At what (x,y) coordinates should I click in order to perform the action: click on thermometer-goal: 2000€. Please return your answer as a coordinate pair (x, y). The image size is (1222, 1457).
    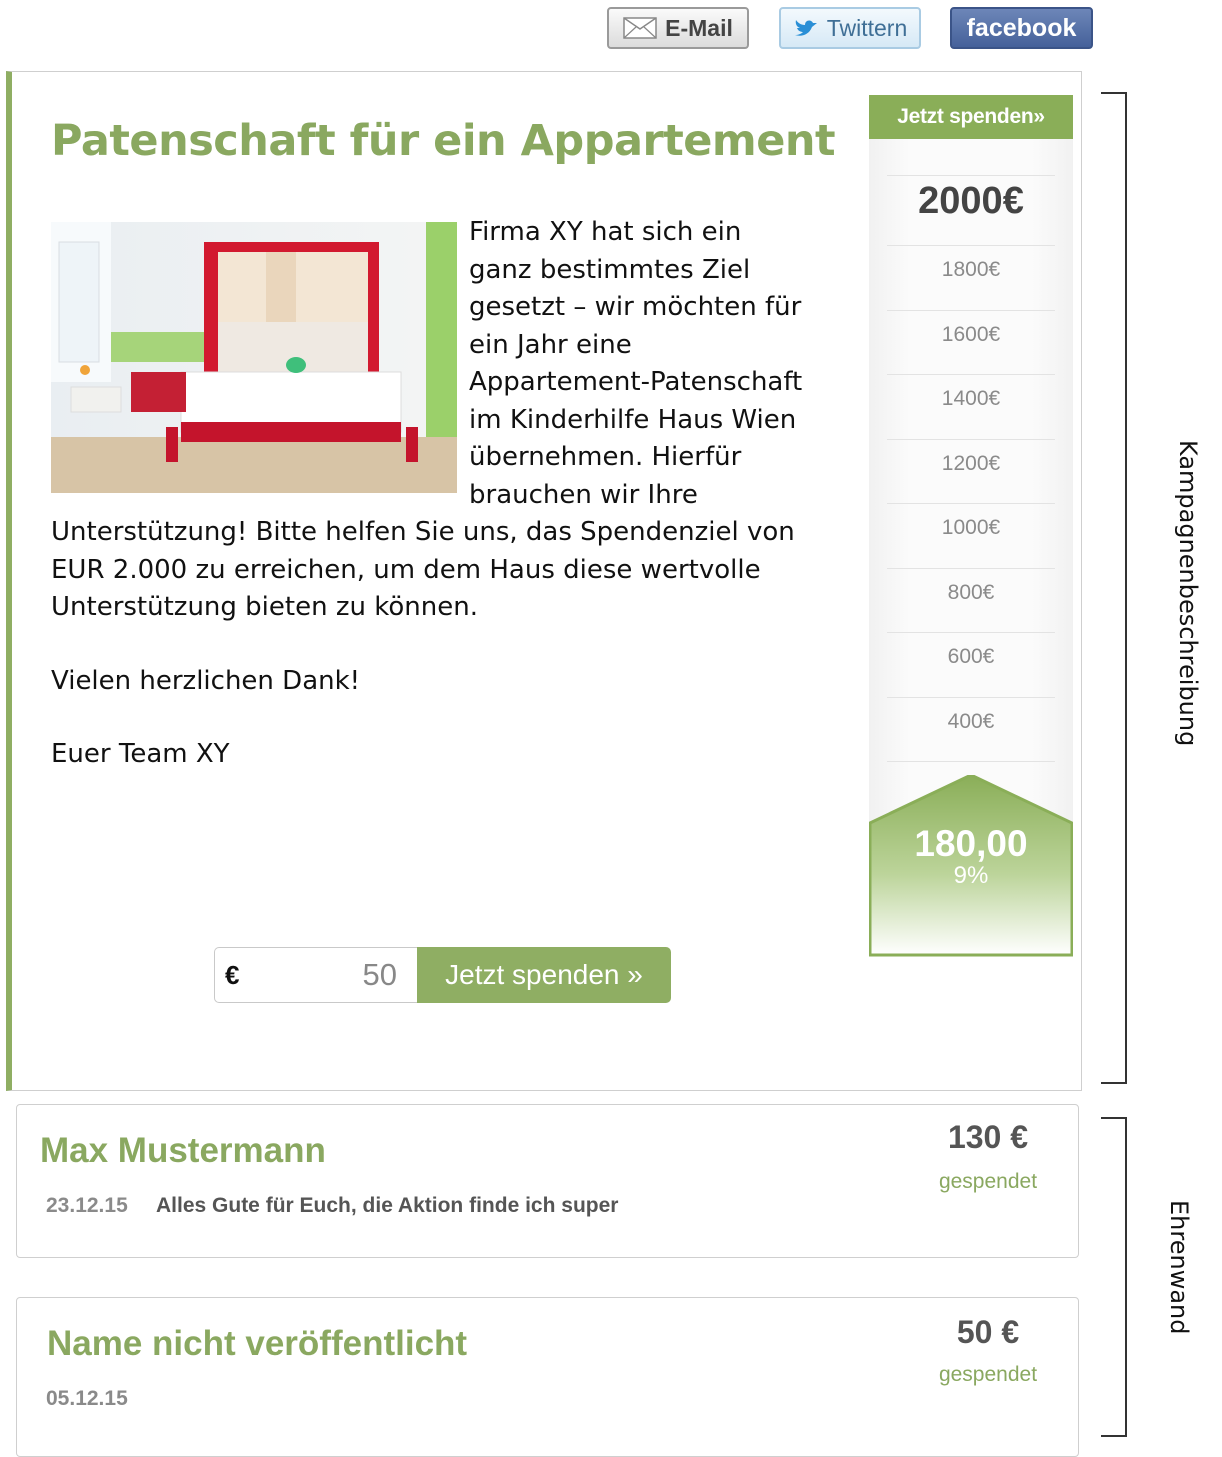
    Looking at the image, I should click on (971, 201).